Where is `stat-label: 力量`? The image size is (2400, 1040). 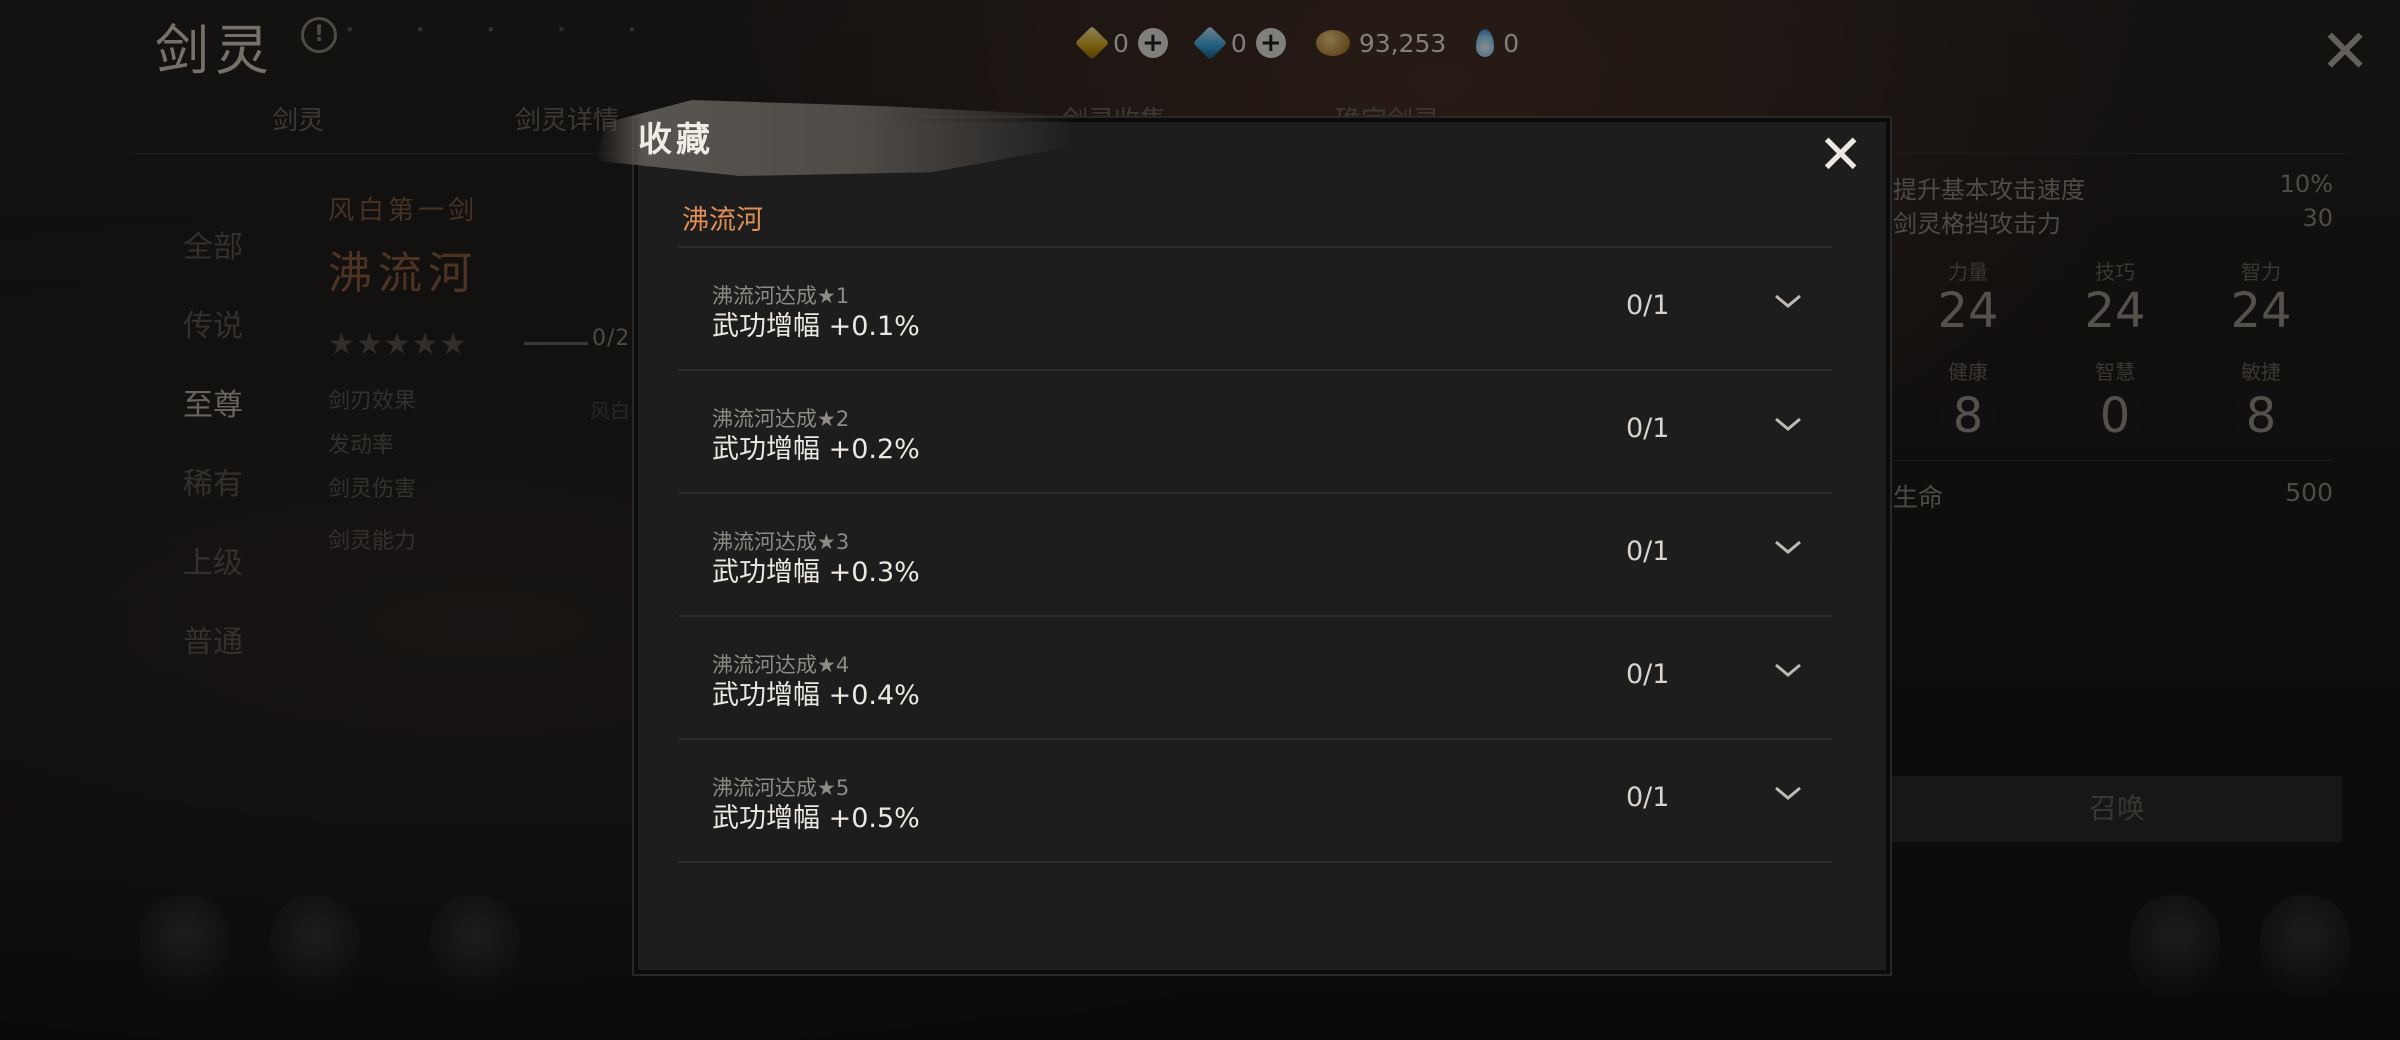 stat-label: 力量 is located at coordinates (1968, 272).